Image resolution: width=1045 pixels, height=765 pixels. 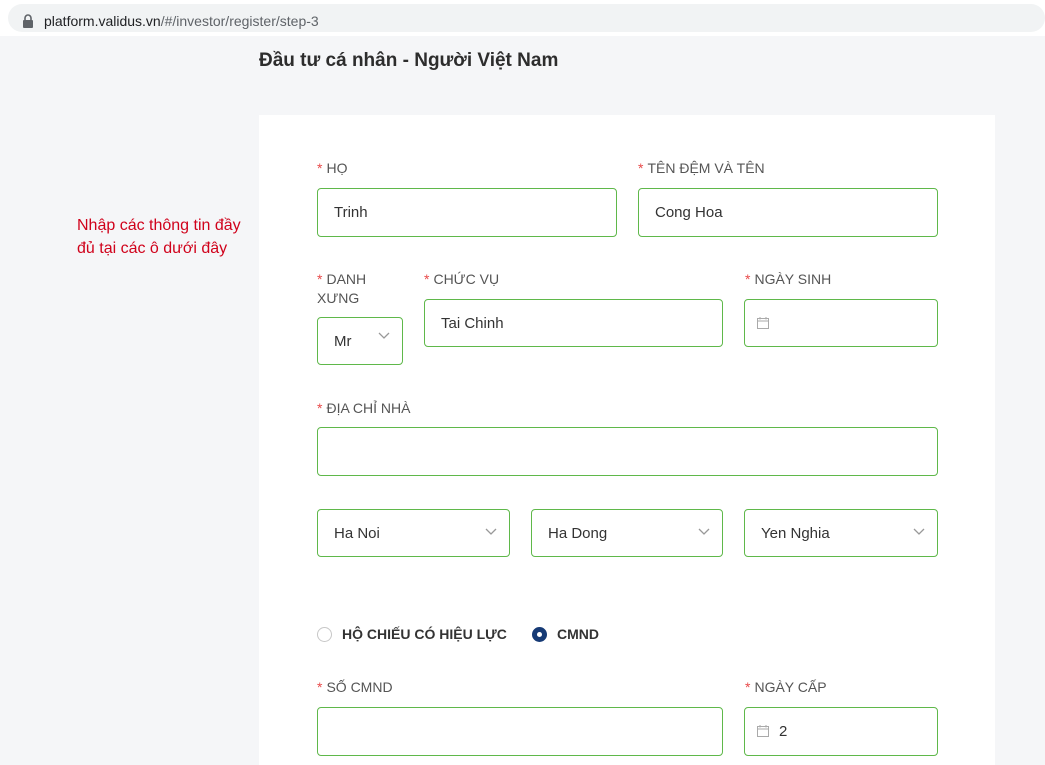 I want to click on radio-ho-chieu-label: HỘ CHIẾU CÓ HIỆU LỰC, so click(x=424, y=634).